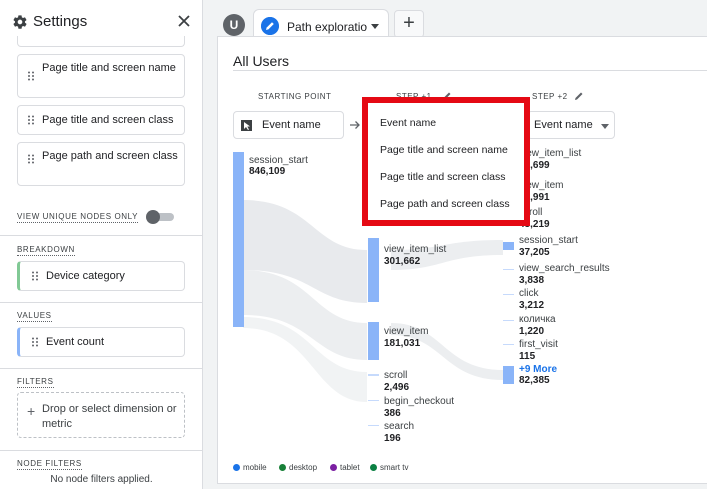 The height and width of the screenshot is (489, 707). I want to click on breakdown-value: Device category, so click(85, 276).